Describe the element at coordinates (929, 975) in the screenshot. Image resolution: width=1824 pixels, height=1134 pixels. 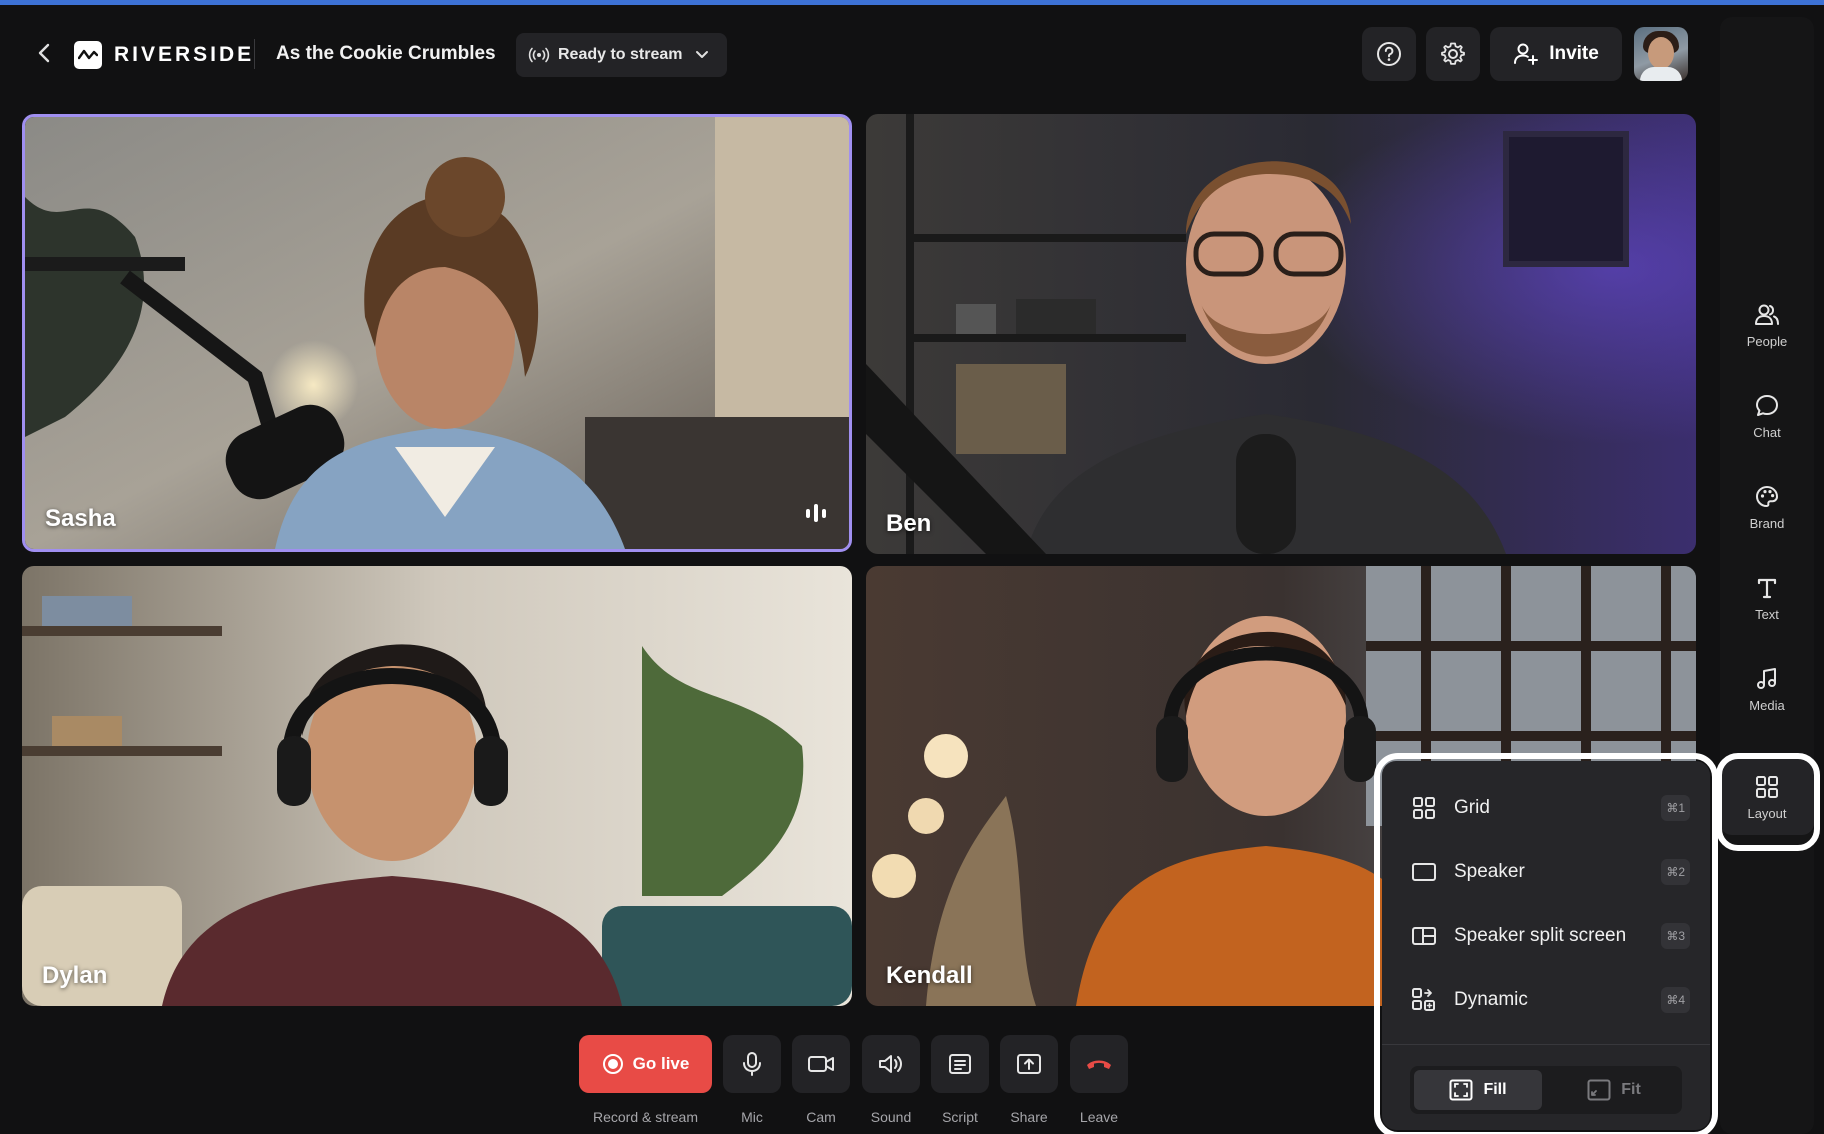
I see `participant-name: Kendall` at that location.